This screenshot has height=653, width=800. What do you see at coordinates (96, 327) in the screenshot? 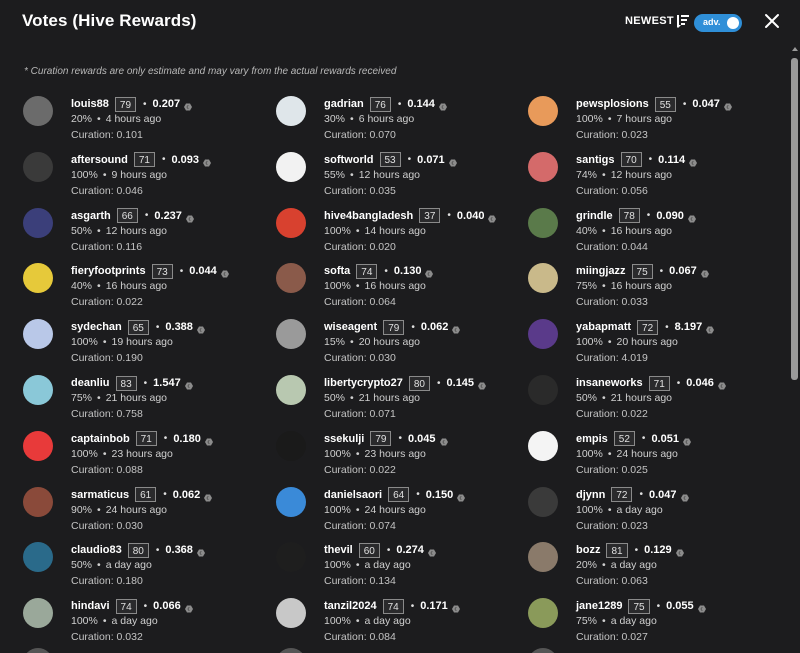
I see `voter-name: sydechan` at bounding box center [96, 327].